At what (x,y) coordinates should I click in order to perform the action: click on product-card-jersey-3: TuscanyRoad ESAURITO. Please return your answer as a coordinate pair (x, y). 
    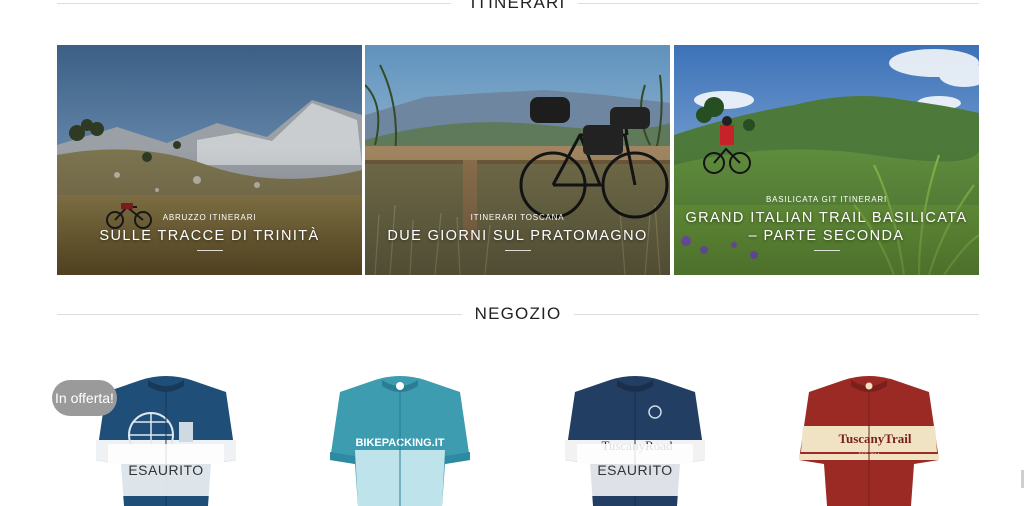
    Looking at the image, I should click on (635, 438).